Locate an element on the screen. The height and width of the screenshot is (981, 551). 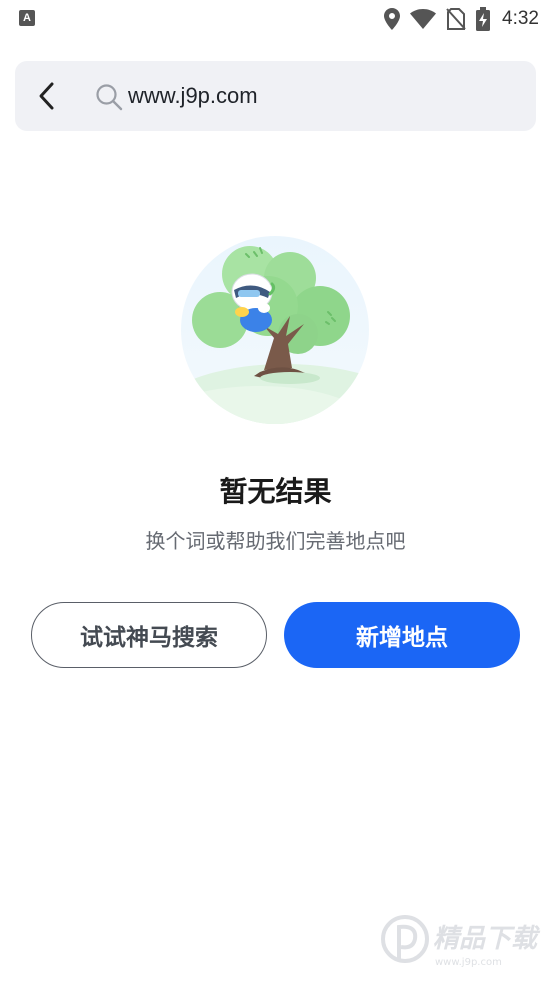
search-bar is located at coordinates (275, 96).